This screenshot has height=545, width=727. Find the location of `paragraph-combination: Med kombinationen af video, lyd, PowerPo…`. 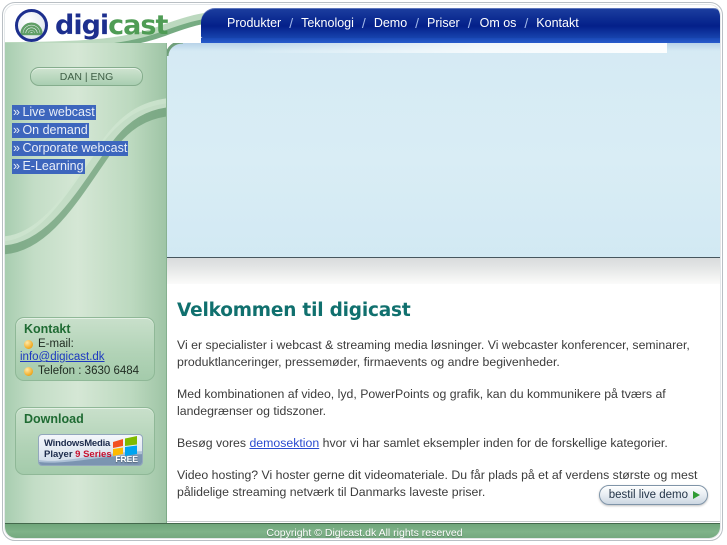

paragraph-combination: Med kombinationen af video, lyd, PowerPo… is located at coordinates (421, 402).